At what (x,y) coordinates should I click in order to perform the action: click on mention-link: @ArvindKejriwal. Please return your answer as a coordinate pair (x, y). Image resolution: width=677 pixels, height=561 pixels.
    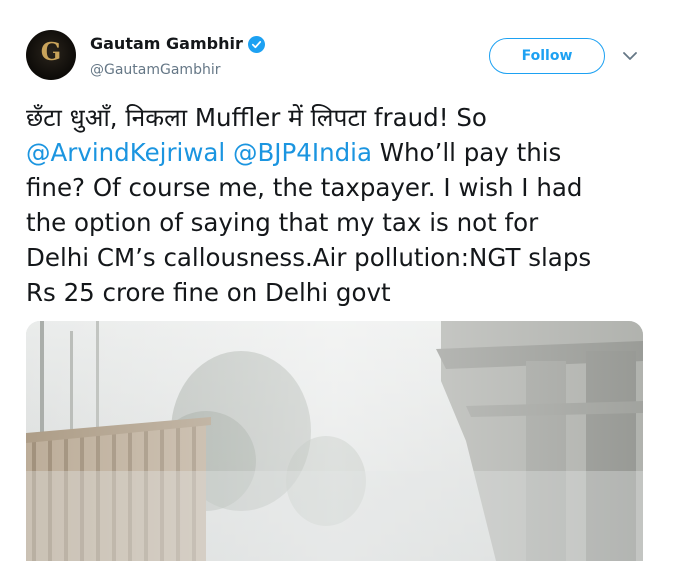
    Looking at the image, I should click on (125, 152).